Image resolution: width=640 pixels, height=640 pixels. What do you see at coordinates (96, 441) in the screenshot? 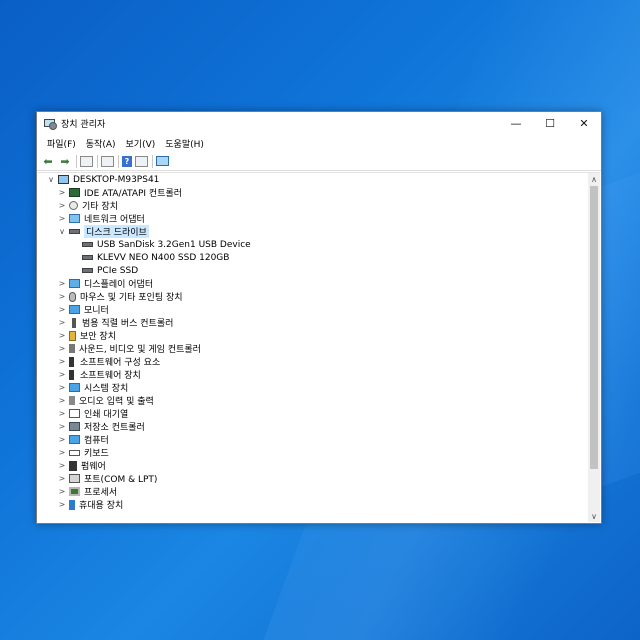
I see `category-label: 컴퓨터` at bounding box center [96, 441].